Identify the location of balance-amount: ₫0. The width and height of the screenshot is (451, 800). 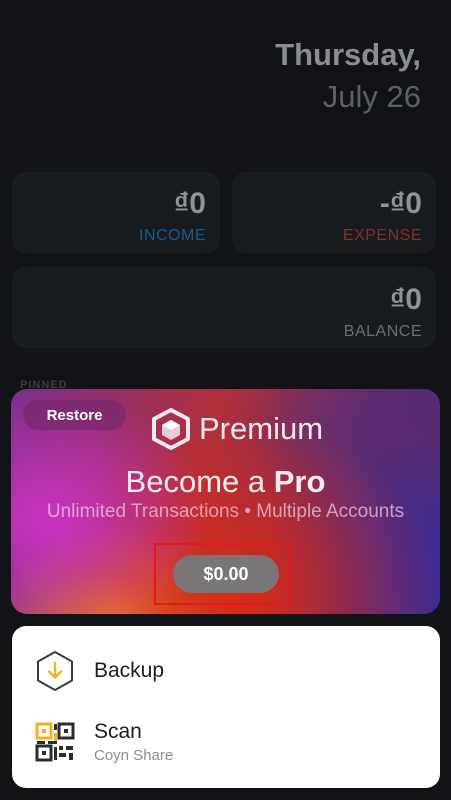
(405, 299).